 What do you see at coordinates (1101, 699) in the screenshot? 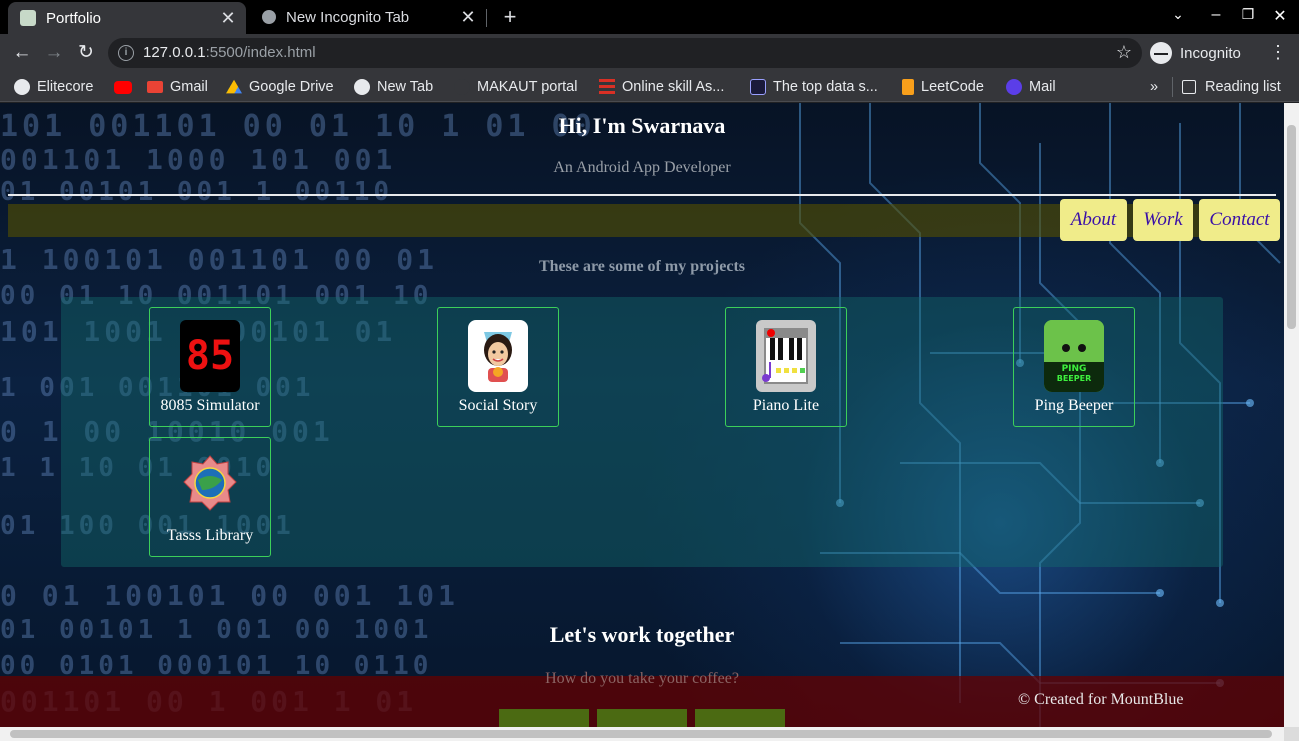
I see `footer-credit: © Created for MountBlue` at bounding box center [1101, 699].